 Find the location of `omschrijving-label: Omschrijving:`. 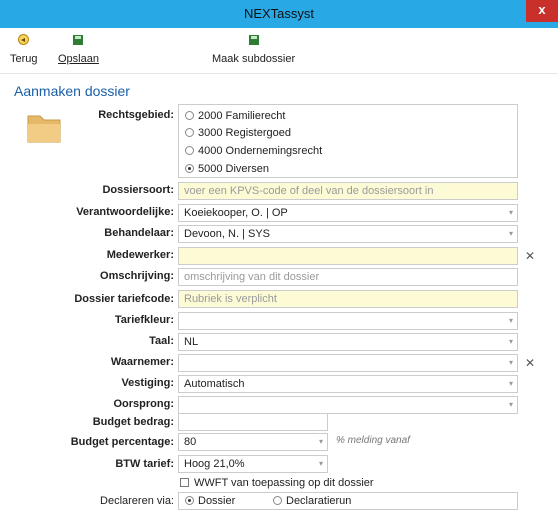

omschrijving-label: Omschrijving: is located at coordinates (137, 276).